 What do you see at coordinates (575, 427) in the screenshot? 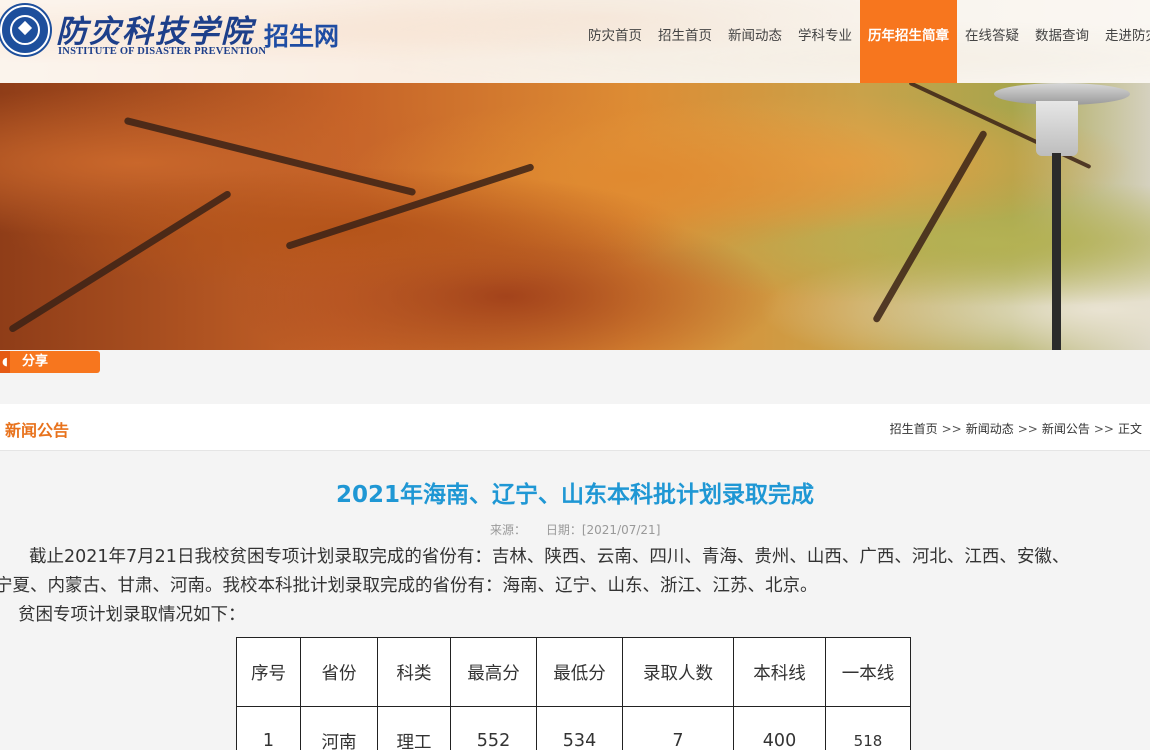
I see `section-bar: 新闻公告 招生首页 >> 新闻动态 >> 新闻公告 >> 正文` at bounding box center [575, 427].